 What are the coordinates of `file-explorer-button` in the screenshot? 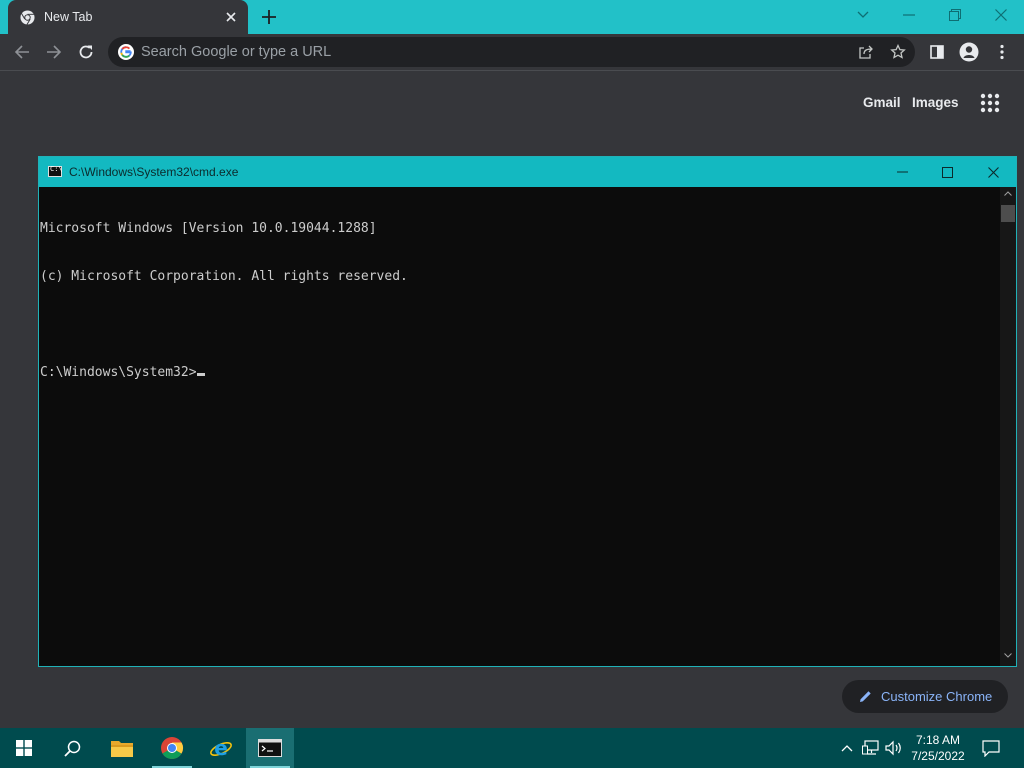 It's located at (122, 748).